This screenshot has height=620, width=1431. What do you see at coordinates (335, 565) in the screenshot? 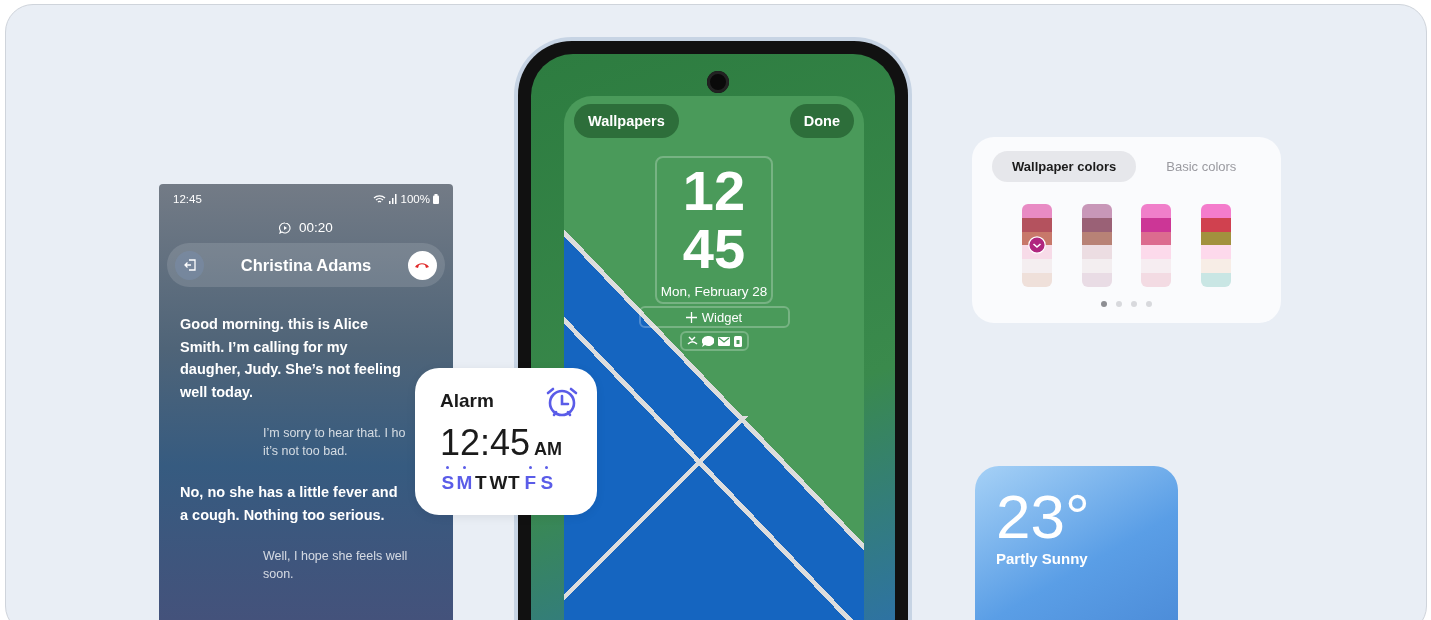
I see `reply-message: Well, I hope she feels well soon.` at bounding box center [335, 565].